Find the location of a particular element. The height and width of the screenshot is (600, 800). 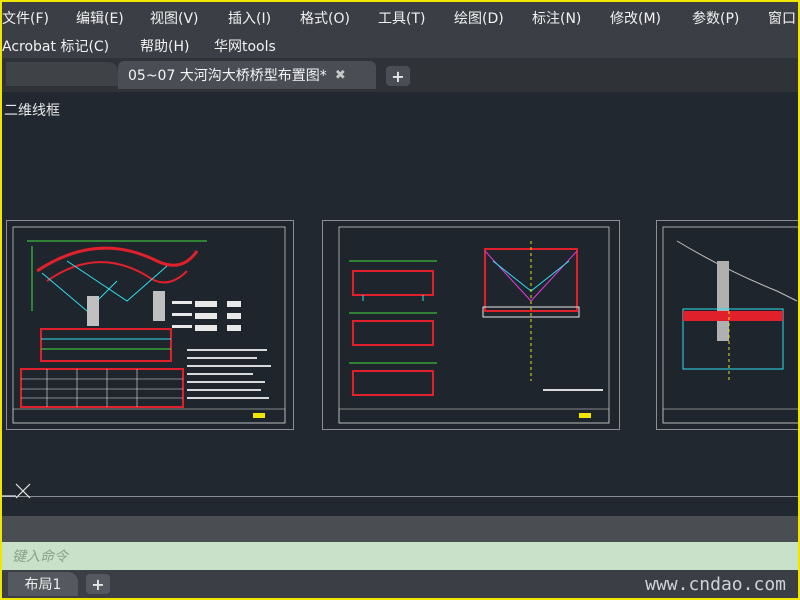

menu-insert: 插入(I) is located at coordinates (249, 18).